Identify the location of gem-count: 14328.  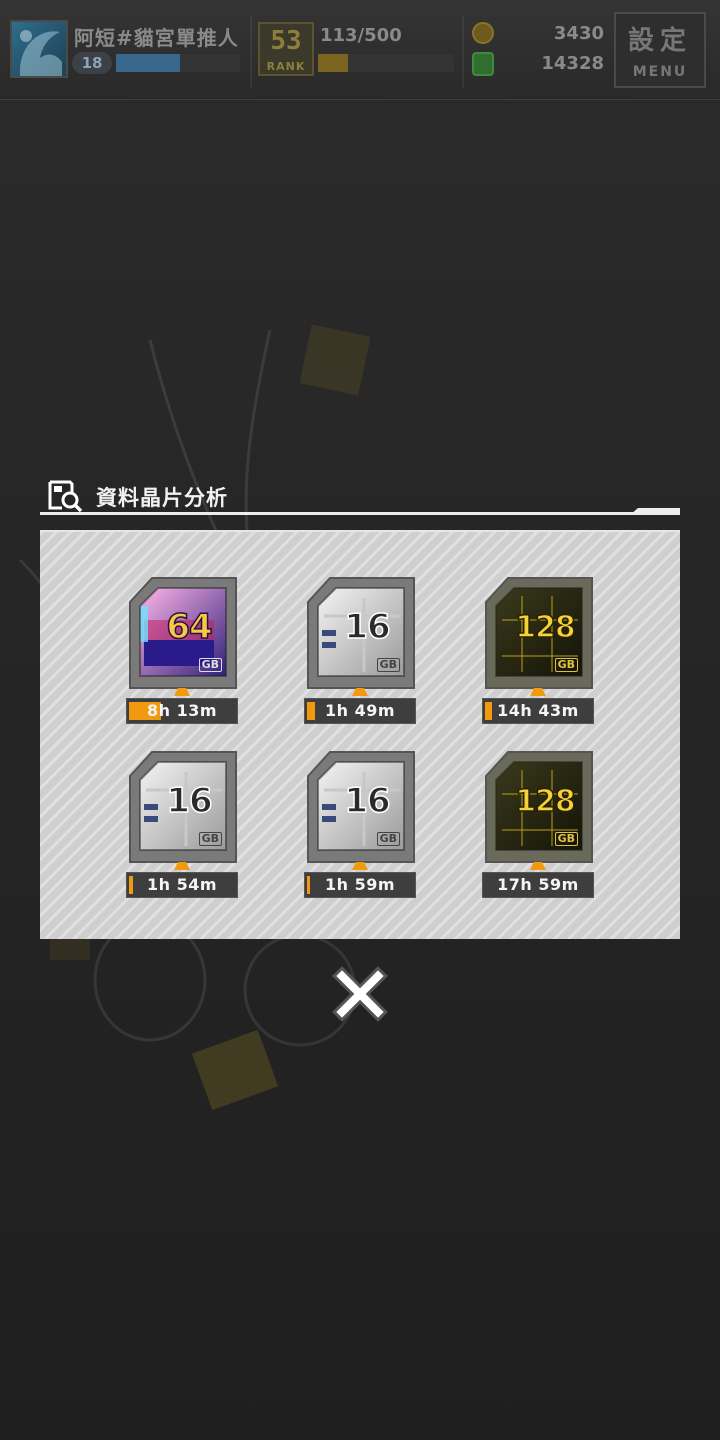
(572, 63).